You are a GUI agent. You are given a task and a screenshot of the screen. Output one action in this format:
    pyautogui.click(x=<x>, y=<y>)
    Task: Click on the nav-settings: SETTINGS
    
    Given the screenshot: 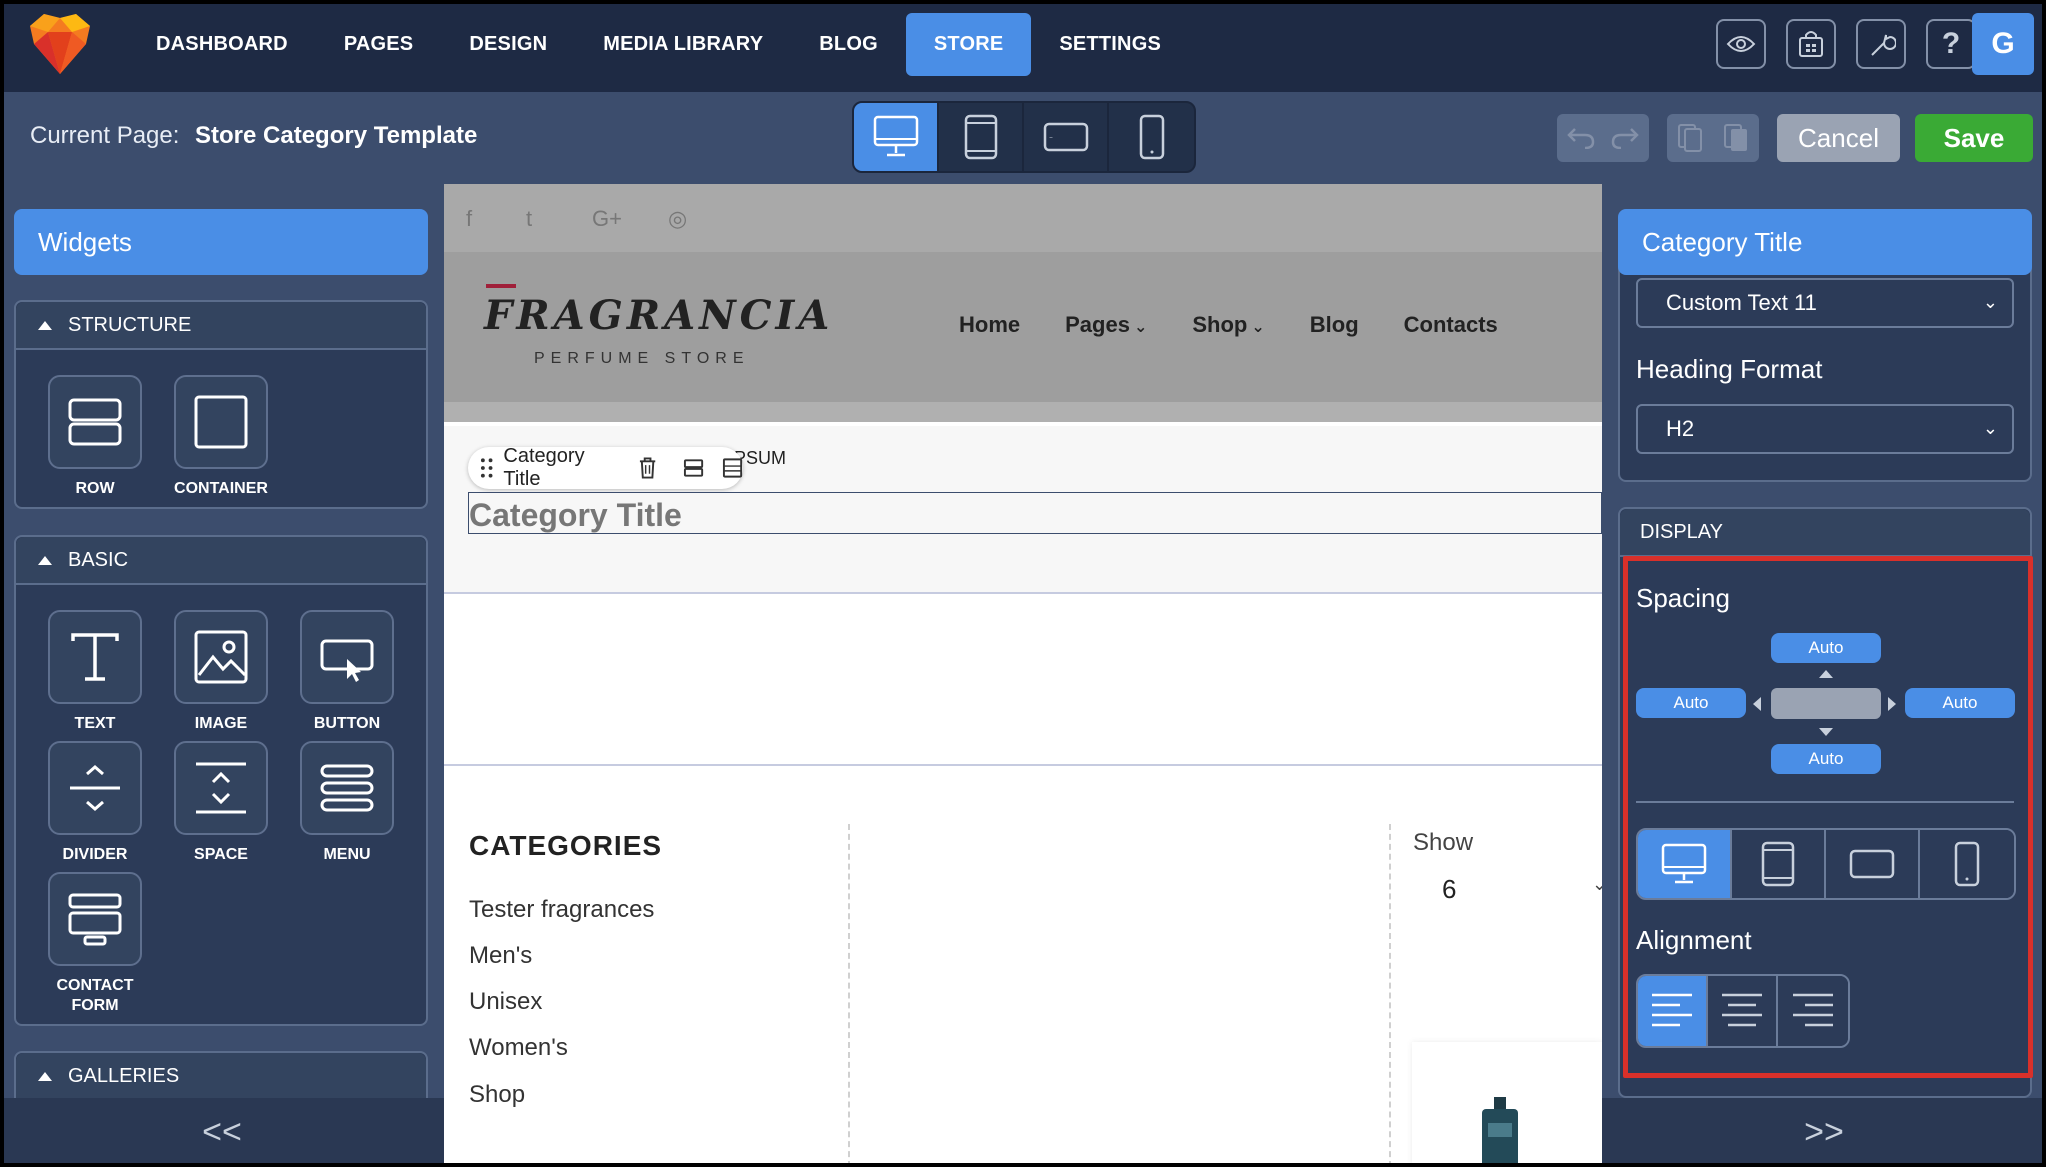 What is the action you would take?
    pyautogui.click(x=1110, y=44)
    